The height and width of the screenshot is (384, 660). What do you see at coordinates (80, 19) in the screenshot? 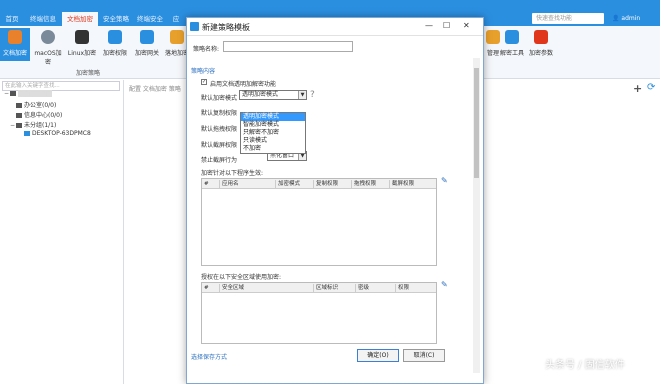
I see `tab-doc-encrypt: 文档加密` at bounding box center [80, 19].